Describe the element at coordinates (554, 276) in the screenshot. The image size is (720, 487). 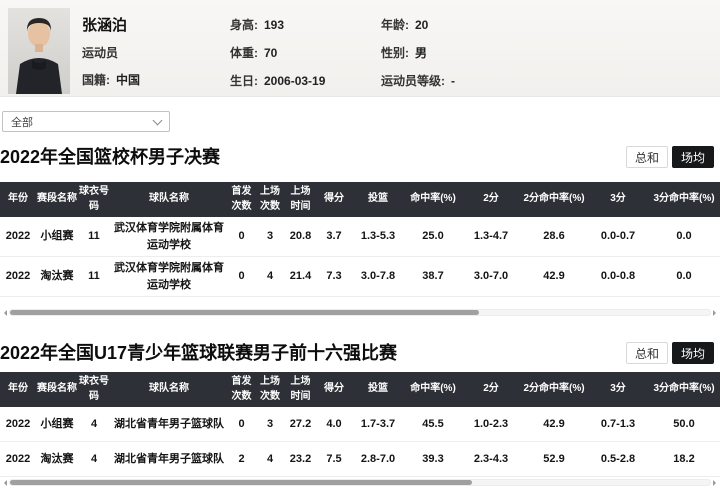
I see `table-cell: 42.9` at that location.